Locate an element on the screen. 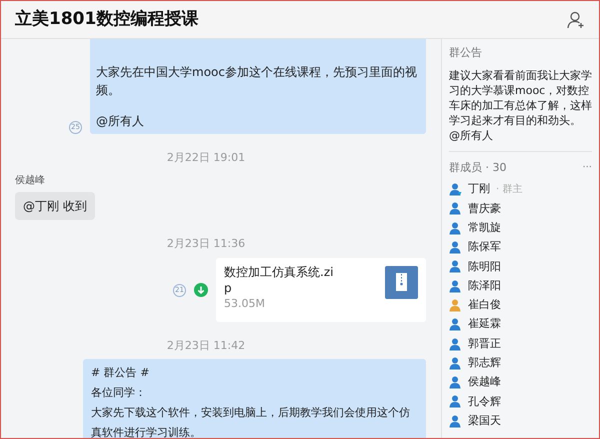 Image resolution: width=600 pixels, height=439 pixels. message-text: 大家先下载这个软件，安装到电脑上，后期教学我们会使用这个仿真软件进行学习训练。 is located at coordinates (251, 421).